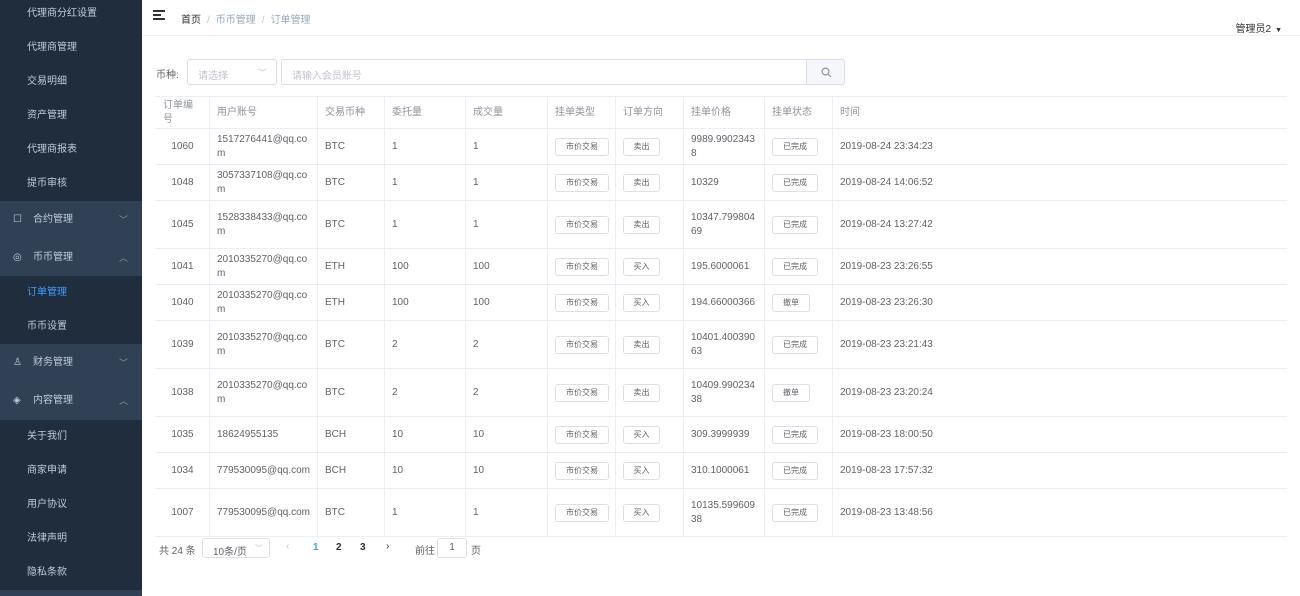 Image resolution: width=1300 pixels, height=596 pixels. What do you see at coordinates (425, 435) in the screenshot?
I see `table-cell: 10` at bounding box center [425, 435].